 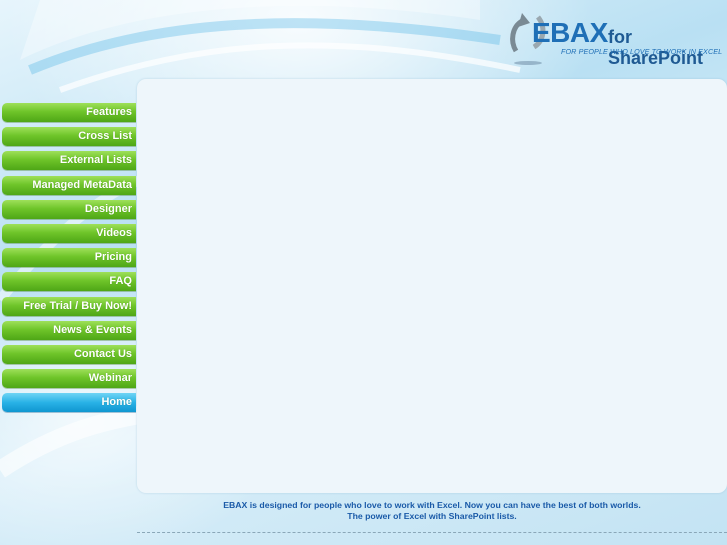 What do you see at coordinates (69, 403) in the screenshot?
I see `nav-item-home: Home` at bounding box center [69, 403].